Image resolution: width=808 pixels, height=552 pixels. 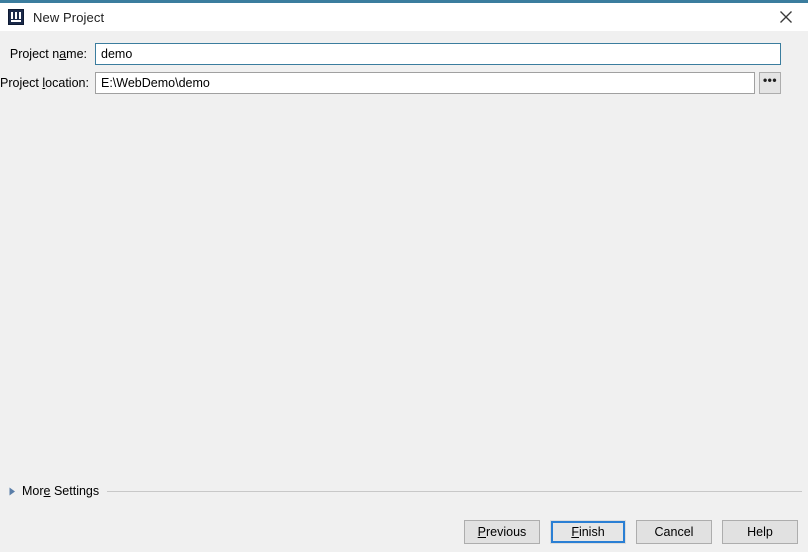 What do you see at coordinates (404, 536) in the screenshot?
I see `dialog-button-bar: Previous Finish Cancel Help` at bounding box center [404, 536].